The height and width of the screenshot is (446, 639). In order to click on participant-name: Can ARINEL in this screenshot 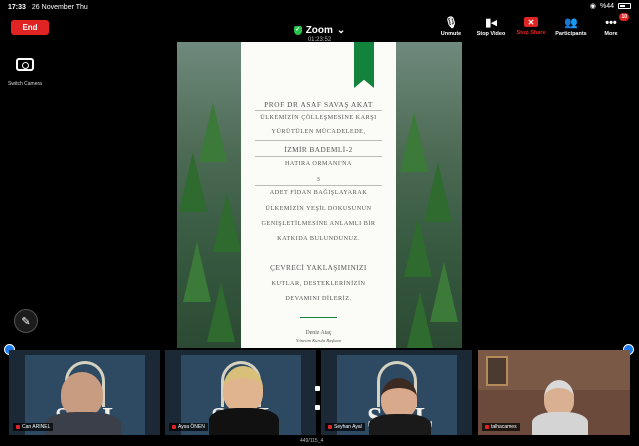, I will do `click(36, 427)`.